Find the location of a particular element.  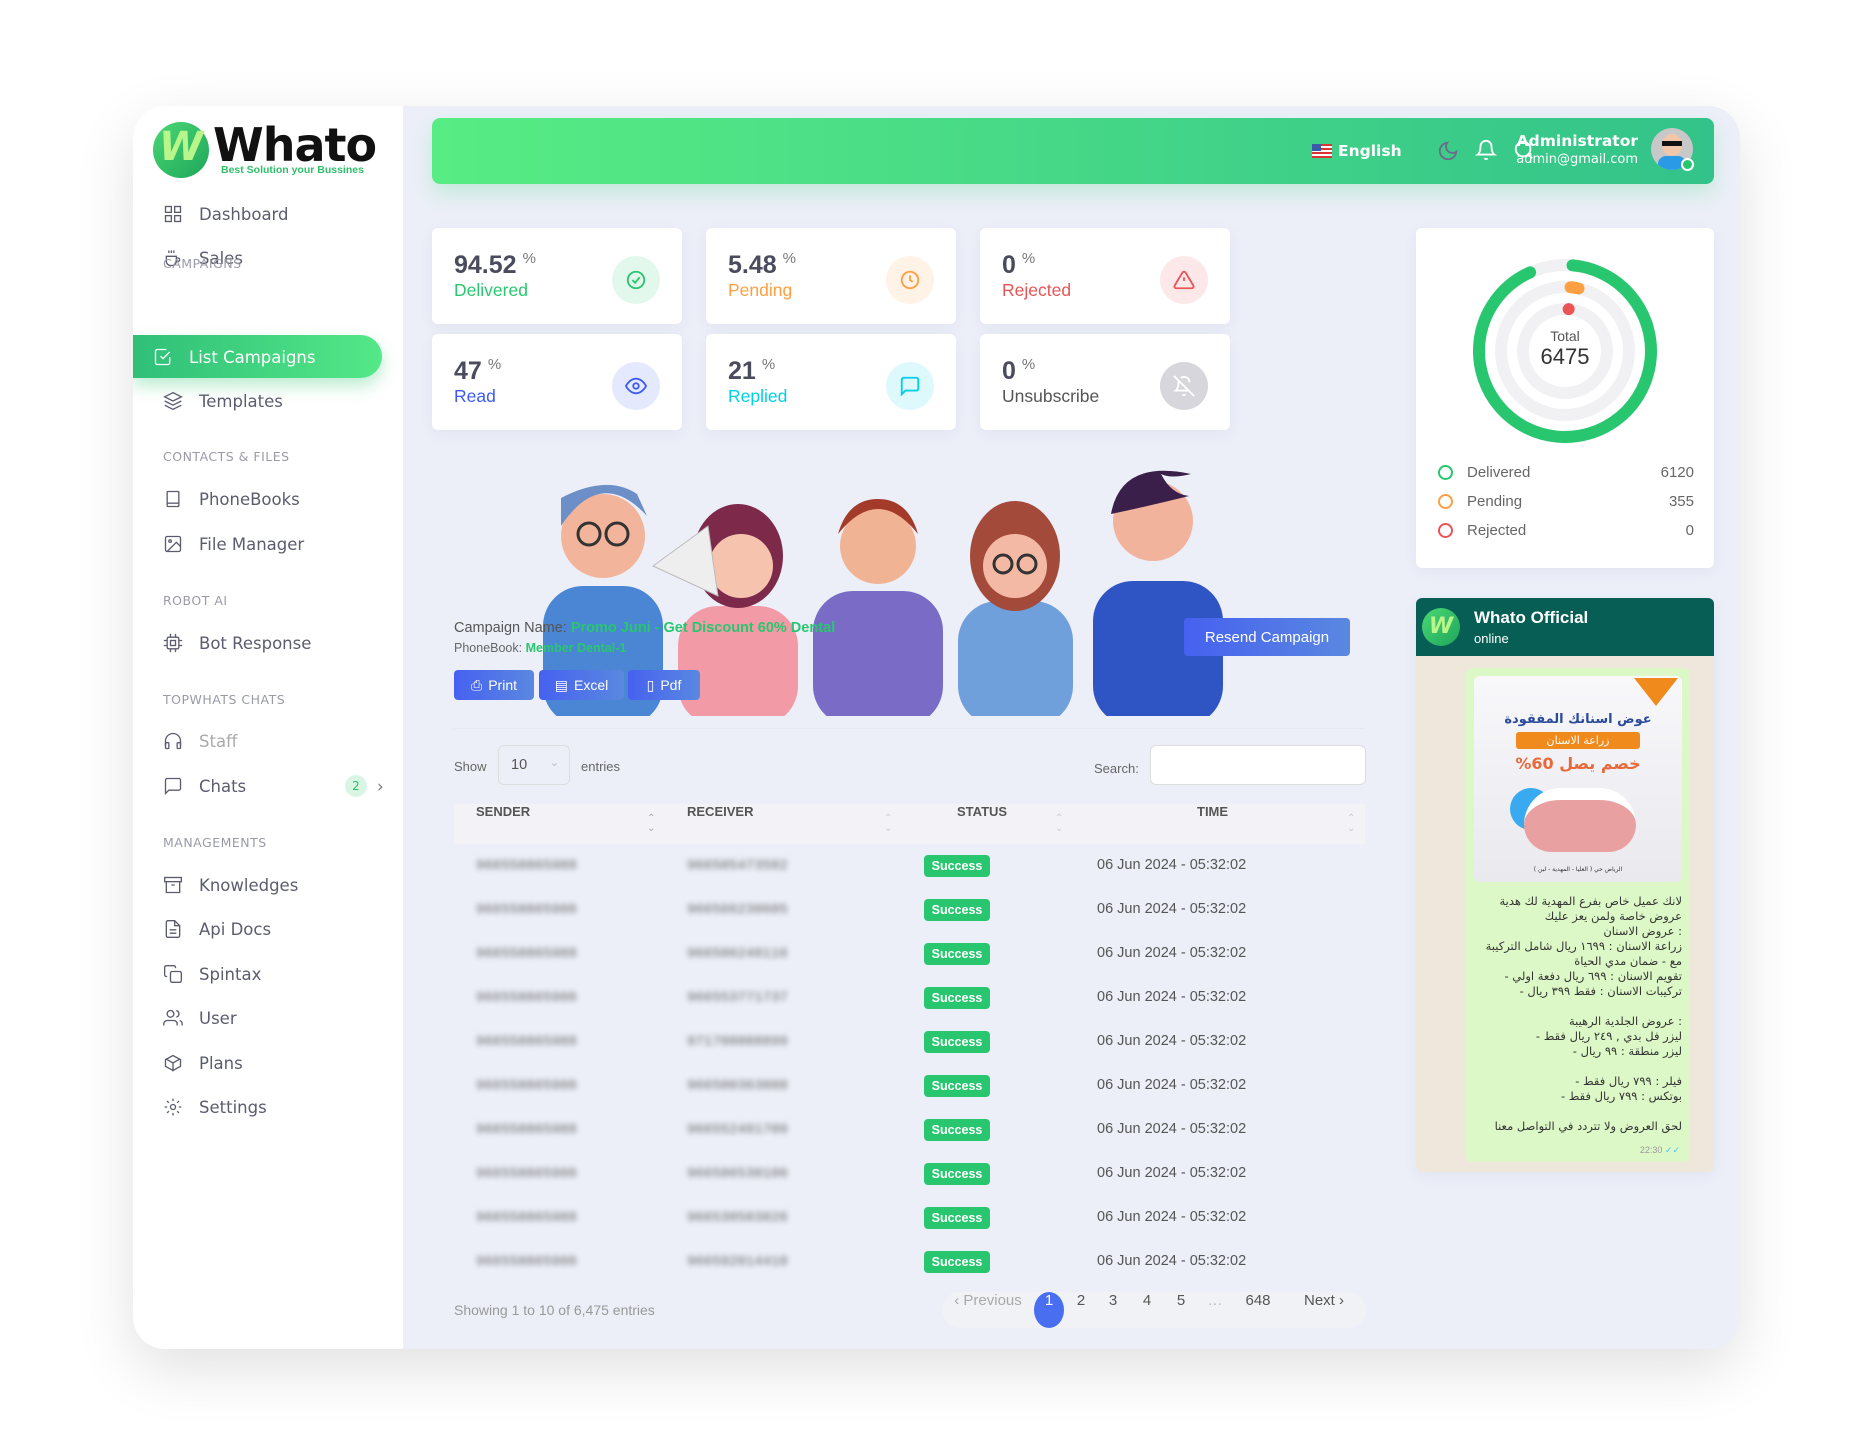

sidebar-item-knowledges: Knowledges is located at coordinates (230, 885).